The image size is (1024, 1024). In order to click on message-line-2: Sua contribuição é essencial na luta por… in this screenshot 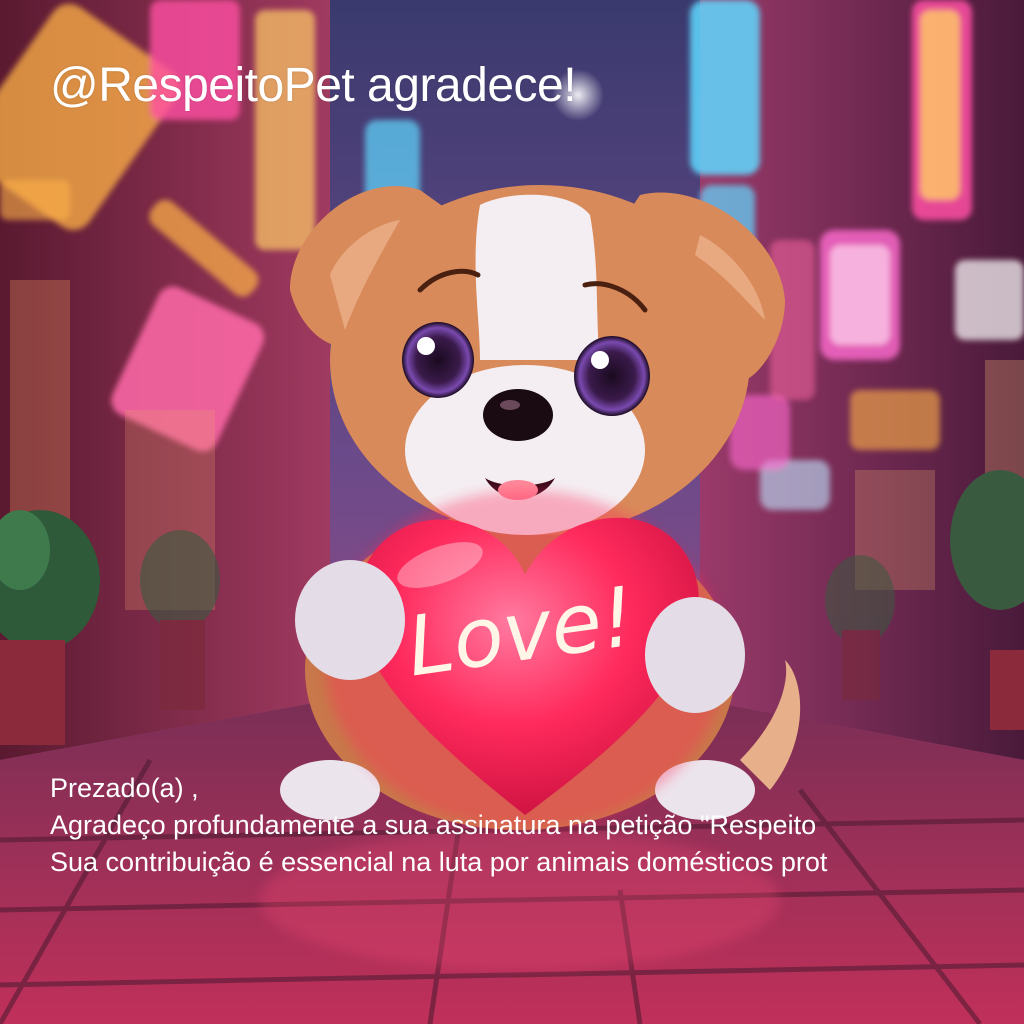, I will do `click(439, 862)`.